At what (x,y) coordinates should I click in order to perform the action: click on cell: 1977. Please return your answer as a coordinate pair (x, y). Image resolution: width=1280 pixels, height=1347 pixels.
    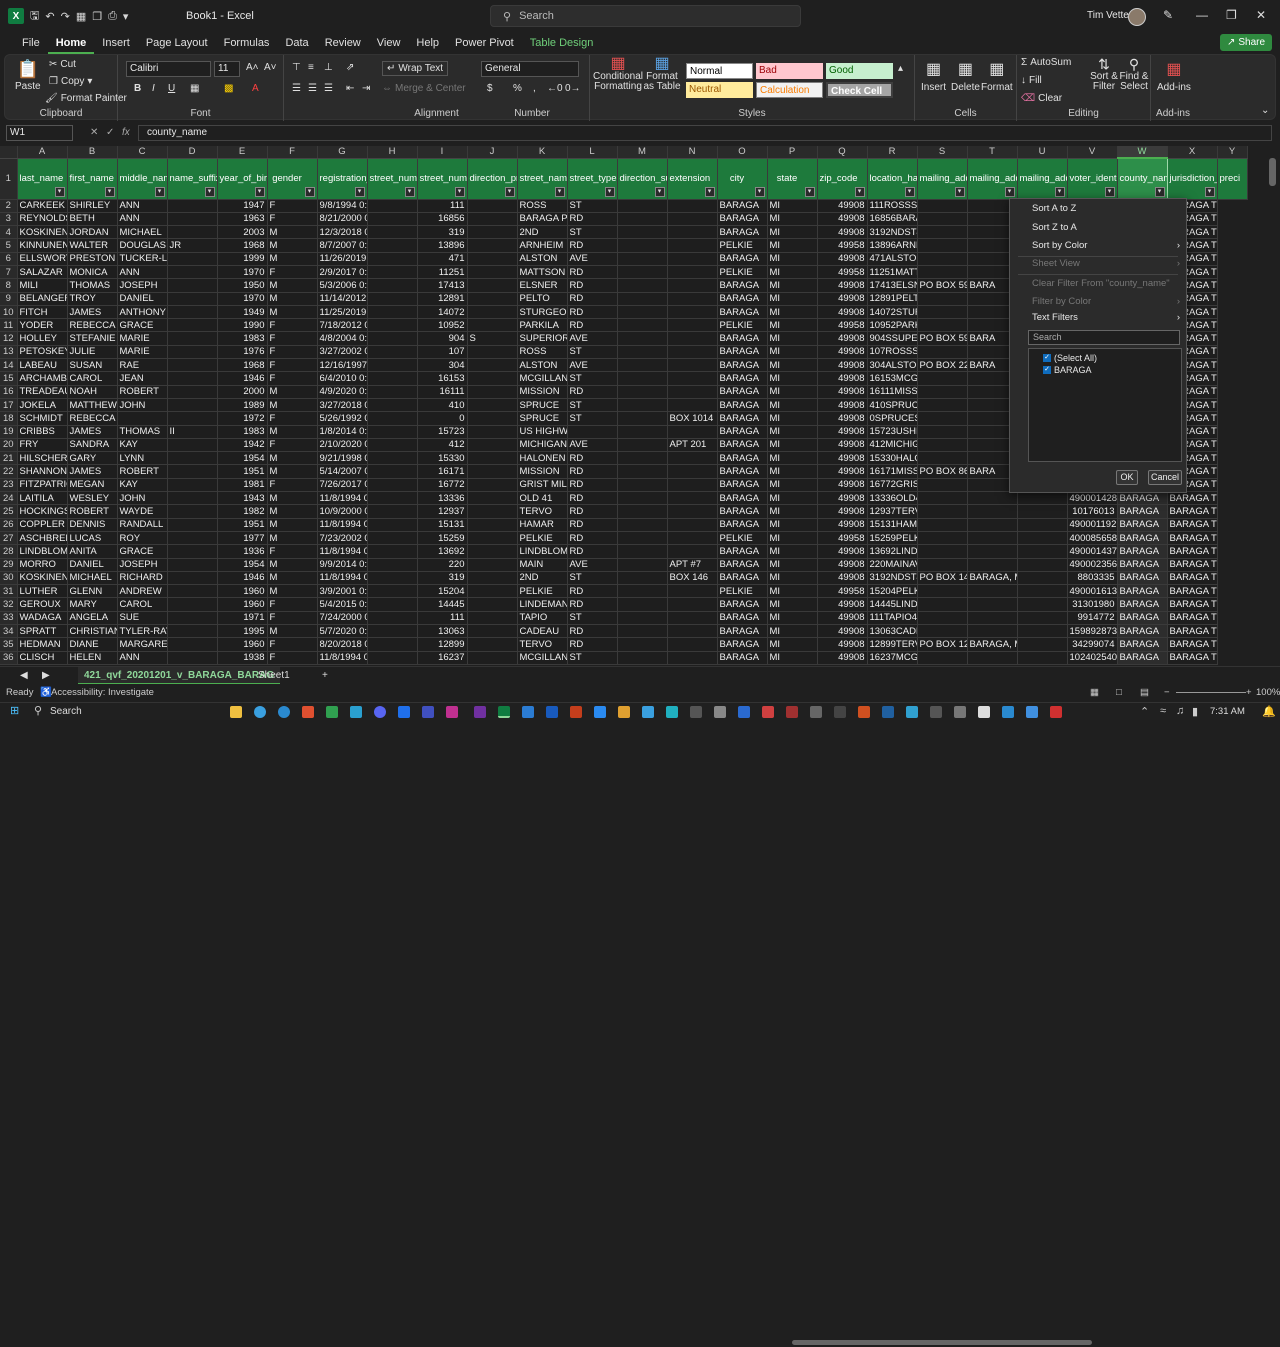
    Looking at the image, I should click on (242, 538).